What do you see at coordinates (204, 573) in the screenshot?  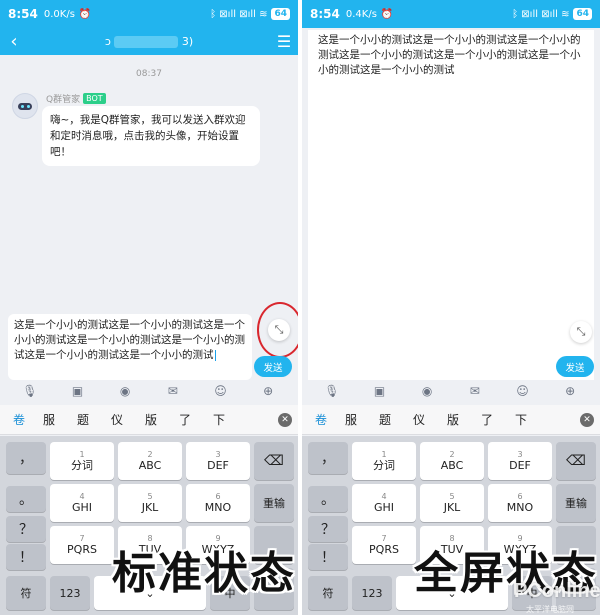 I see `caption-standard: 标准状态` at bounding box center [204, 573].